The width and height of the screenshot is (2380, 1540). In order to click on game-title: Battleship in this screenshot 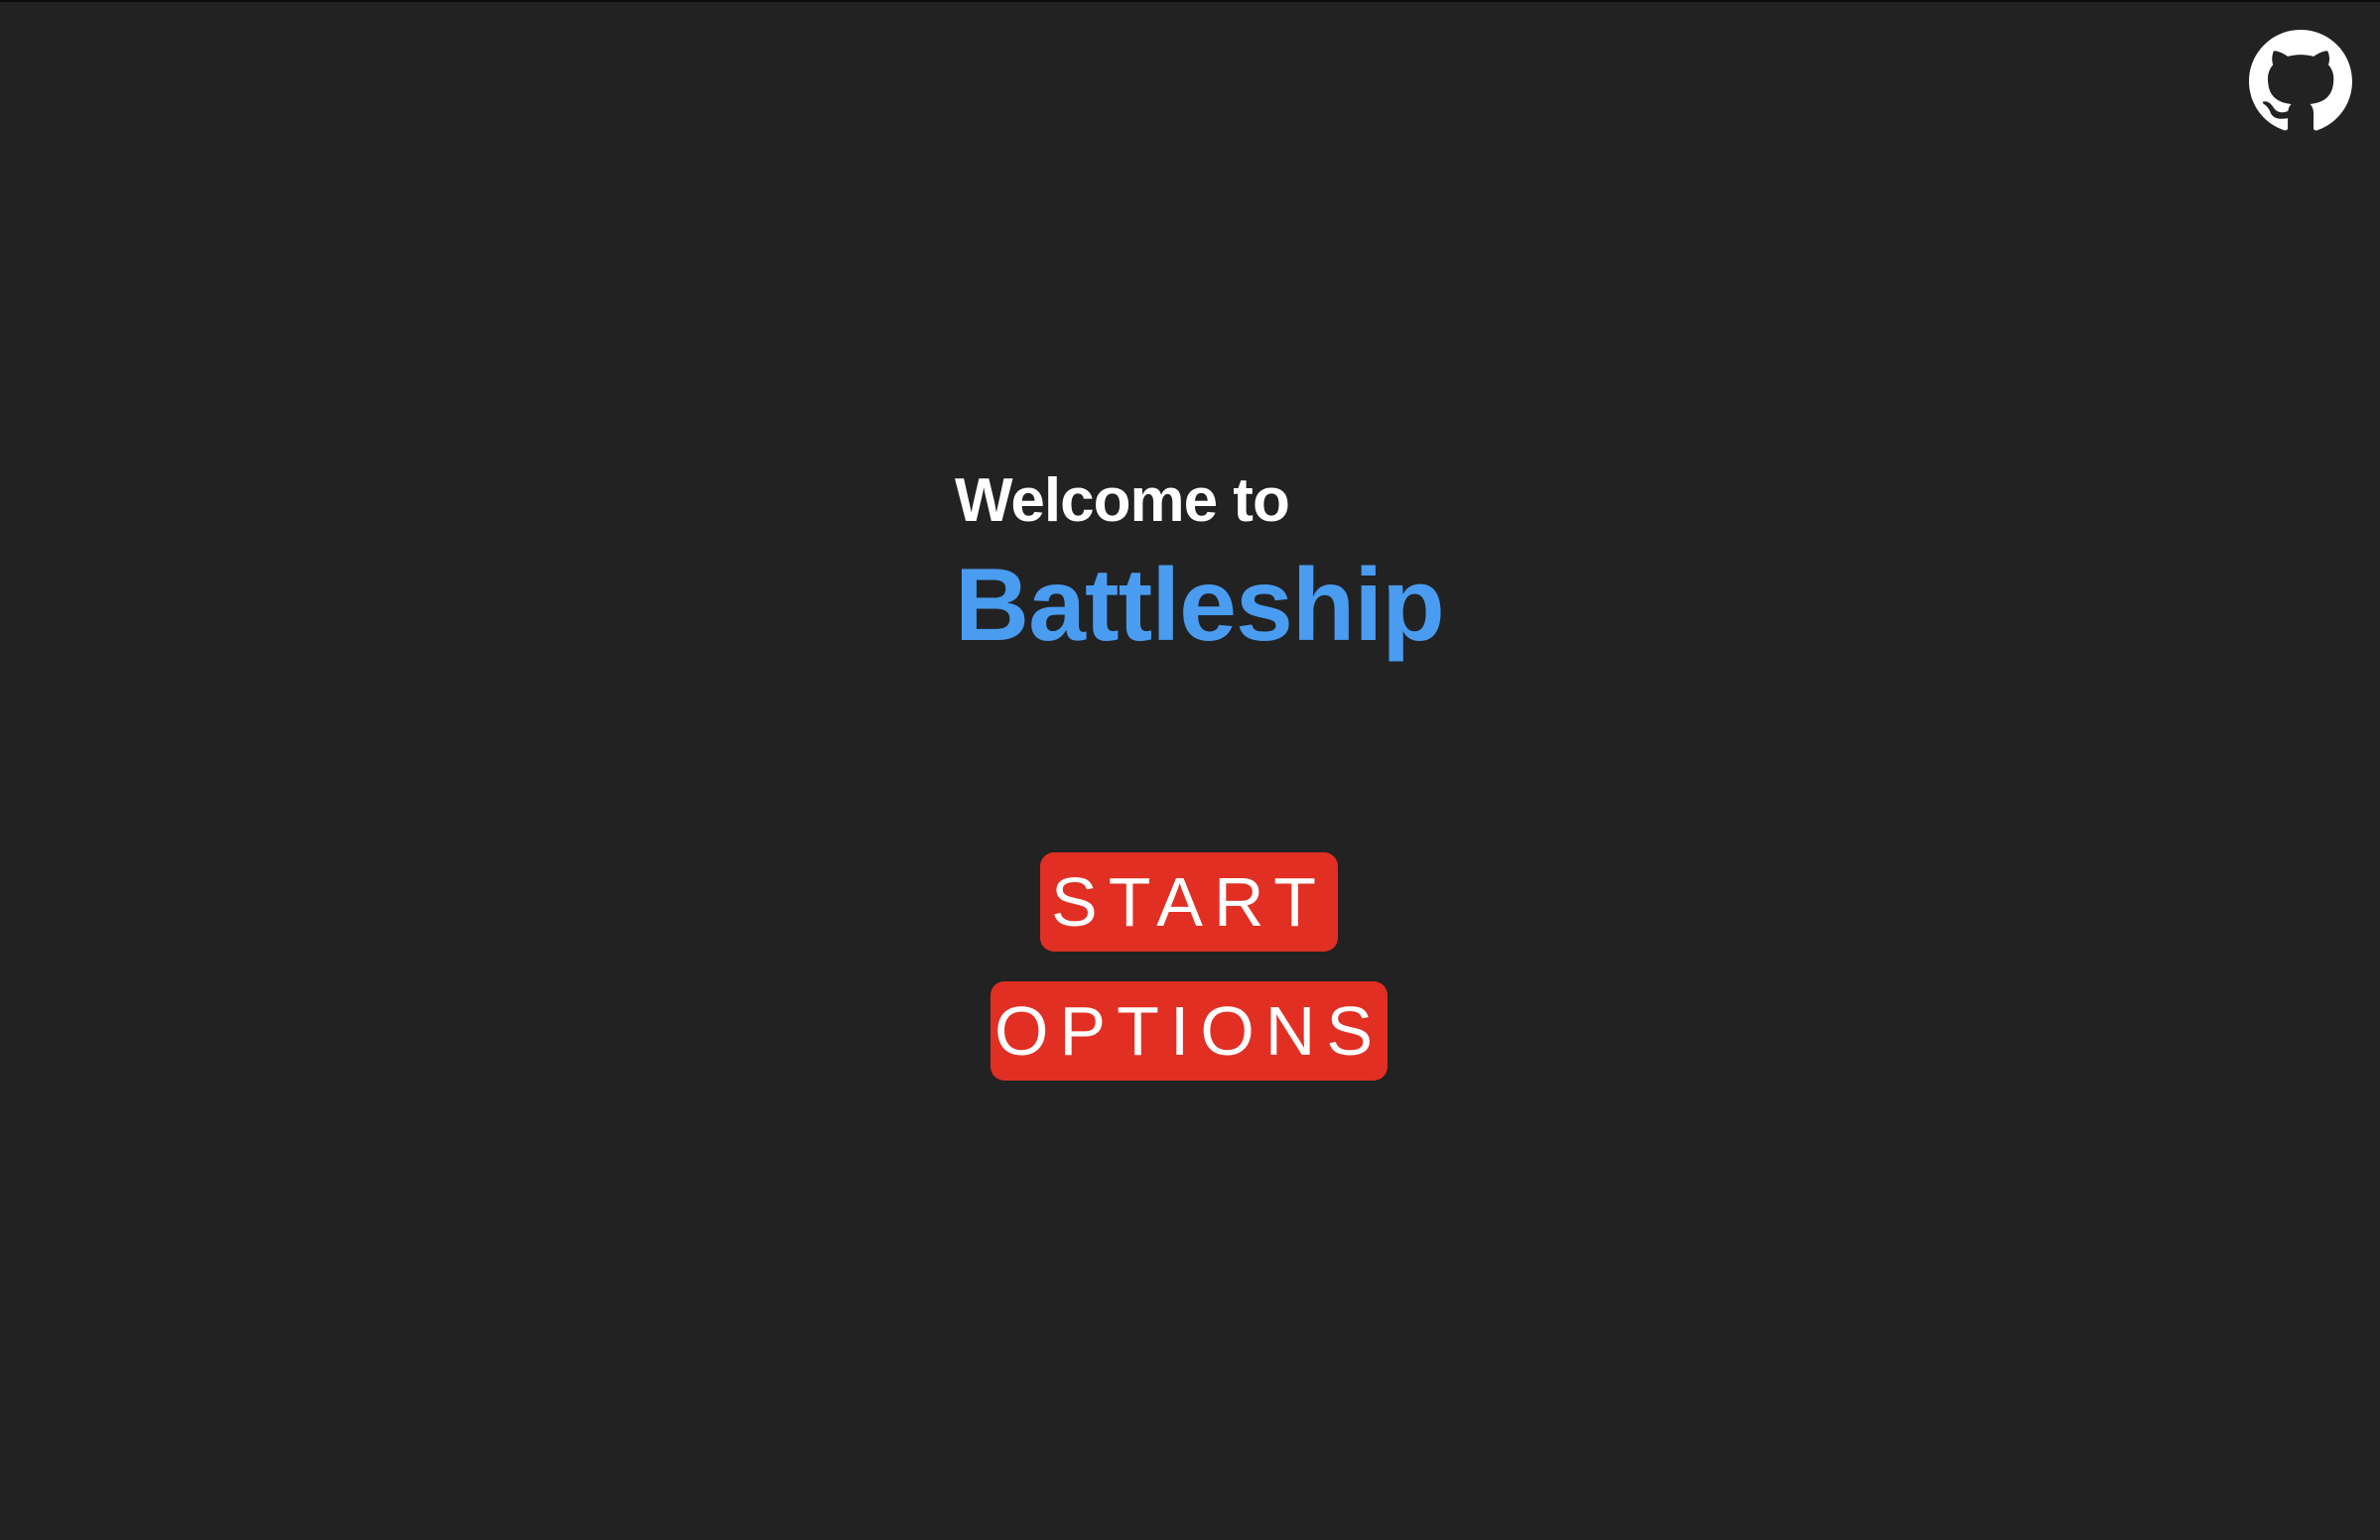, I will do `click(1200, 605)`.